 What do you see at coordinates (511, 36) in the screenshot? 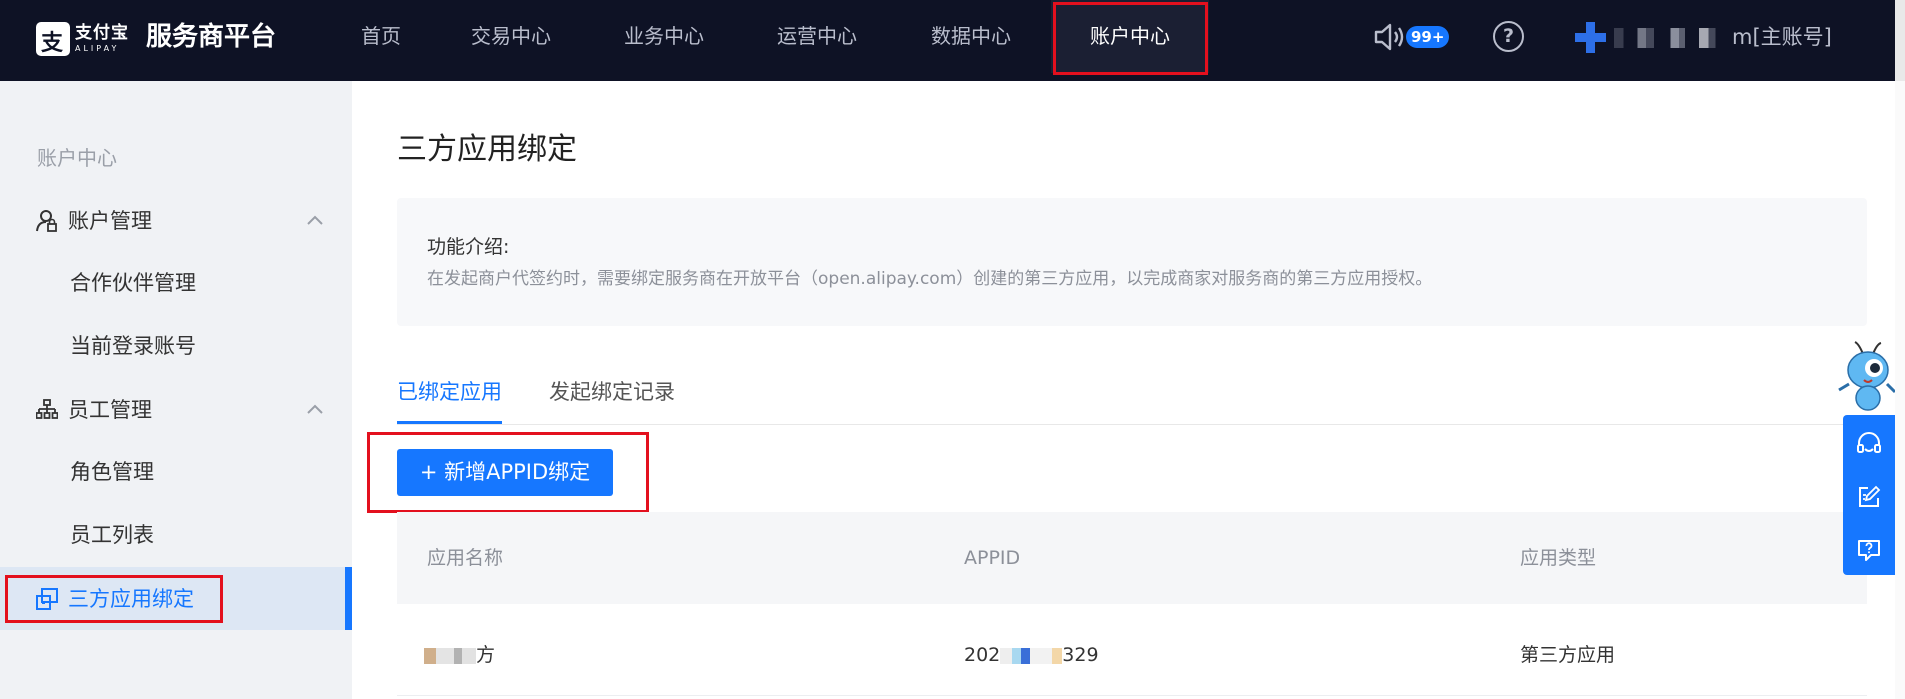
I see `nav-trade-center: 交易中心` at bounding box center [511, 36].